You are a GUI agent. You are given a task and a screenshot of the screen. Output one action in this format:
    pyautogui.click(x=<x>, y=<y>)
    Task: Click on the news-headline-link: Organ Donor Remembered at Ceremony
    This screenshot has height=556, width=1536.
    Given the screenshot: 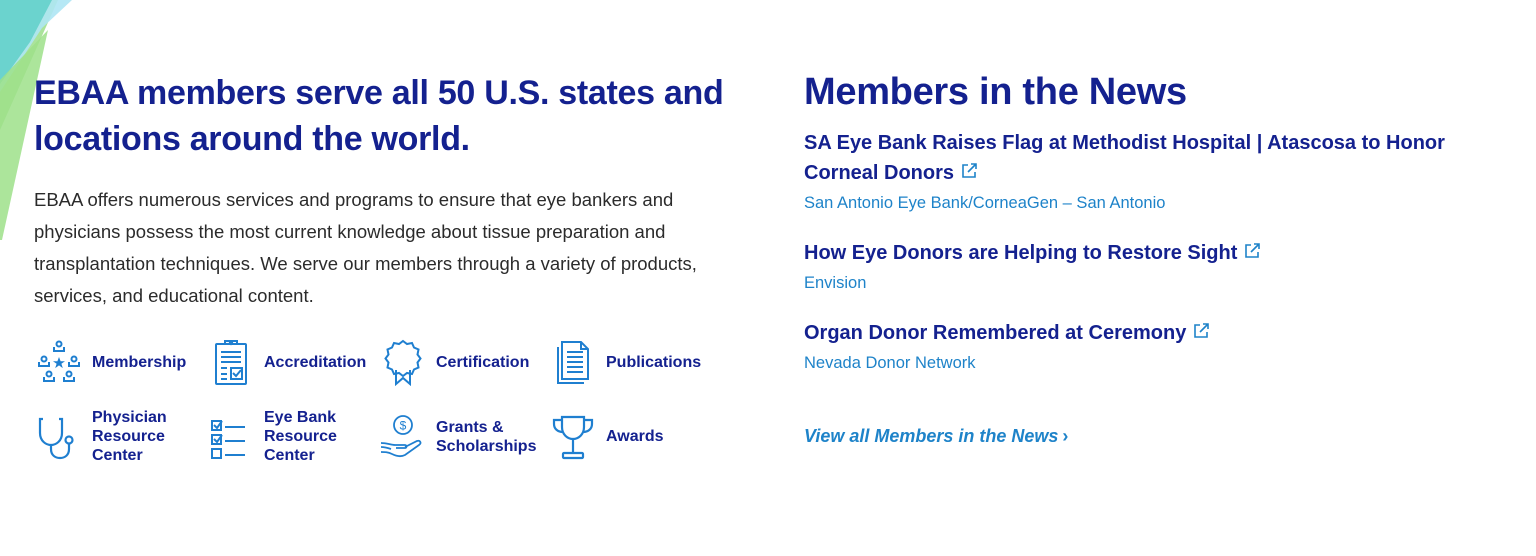 What is the action you would take?
    pyautogui.click(x=1007, y=333)
    